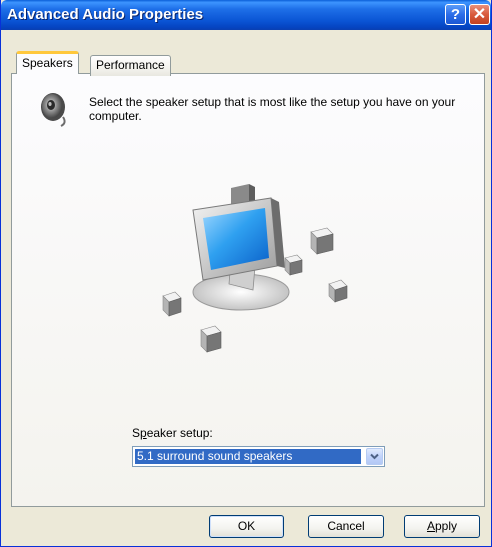 This screenshot has width=492, height=547. I want to click on speaker-cube-right-side, so click(338, 291).